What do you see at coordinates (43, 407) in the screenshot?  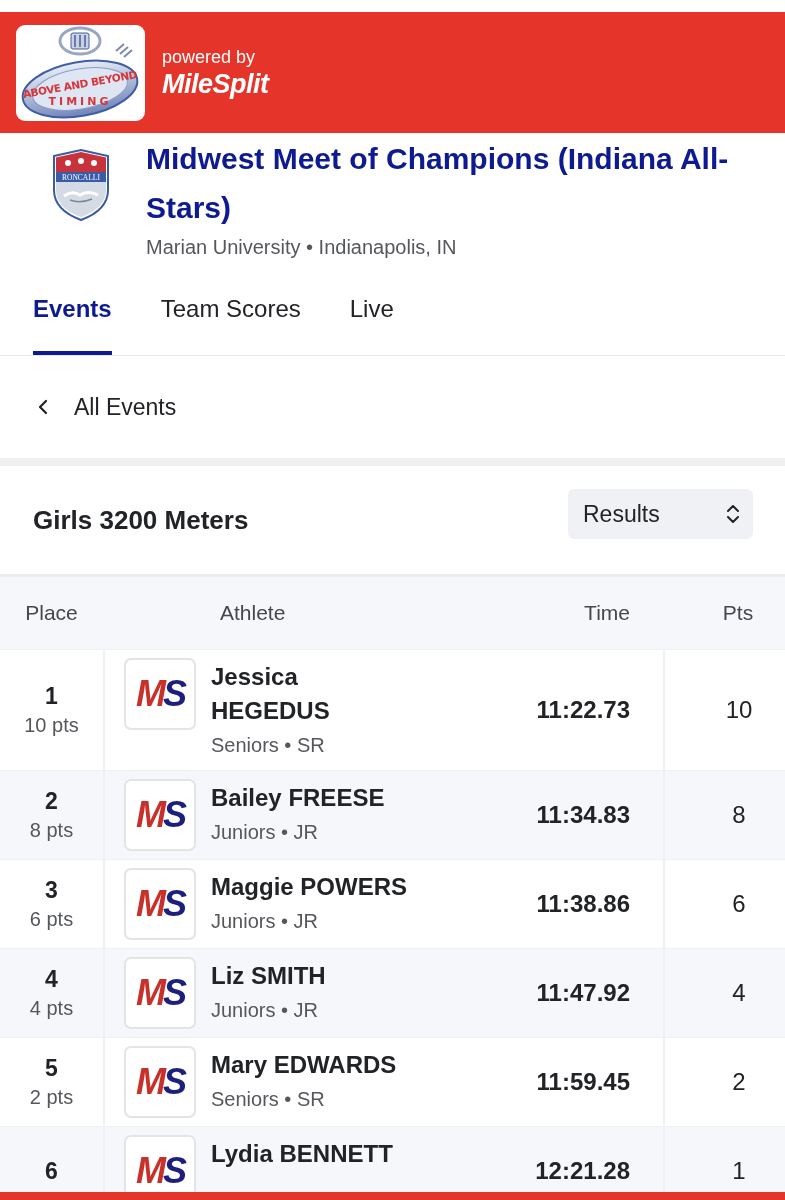 I see `chevron-left-icon` at bounding box center [43, 407].